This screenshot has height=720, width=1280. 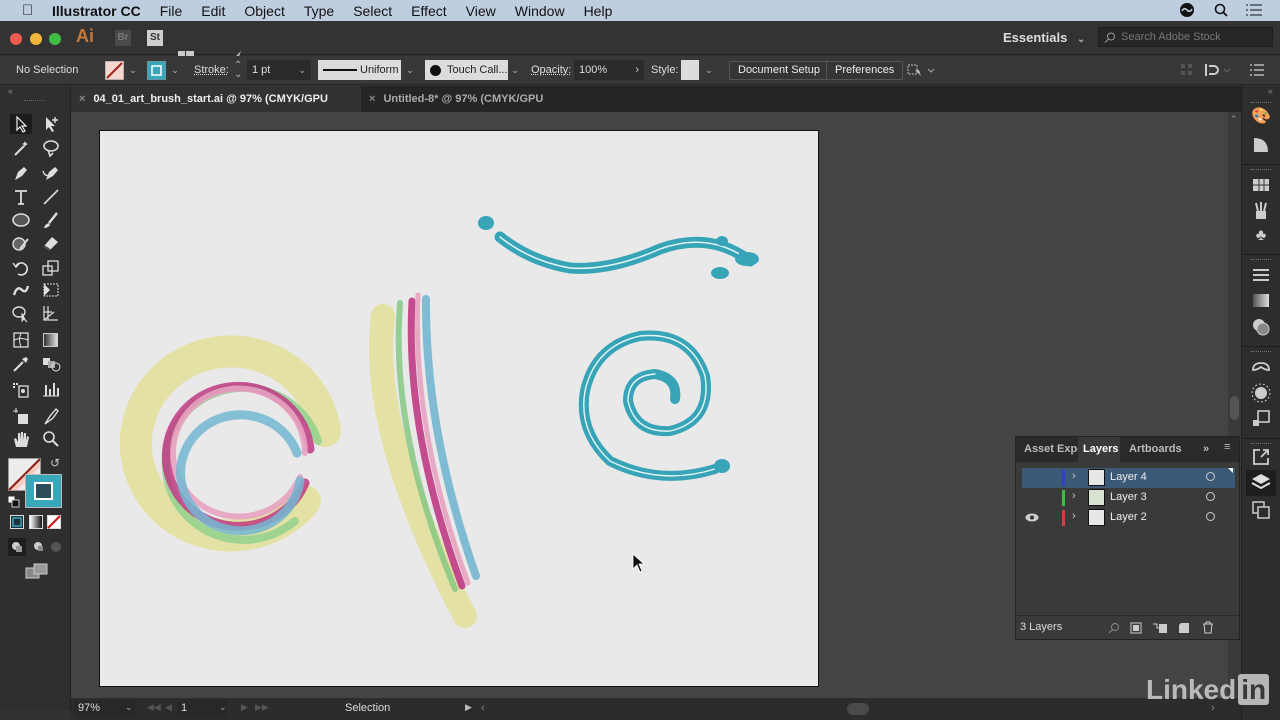 I want to click on shaper-tool-icon, so click(x=21, y=243).